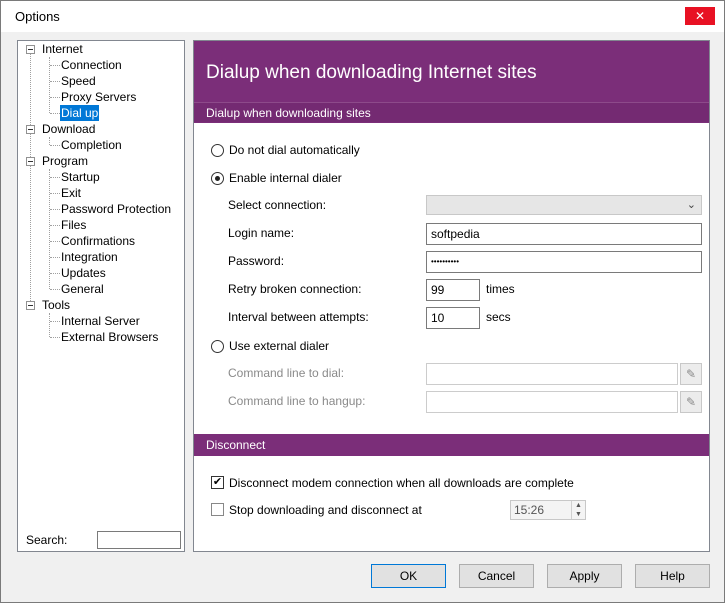 The height and width of the screenshot is (603, 725). I want to click on tree-item-files: Files, so click(73, 225).